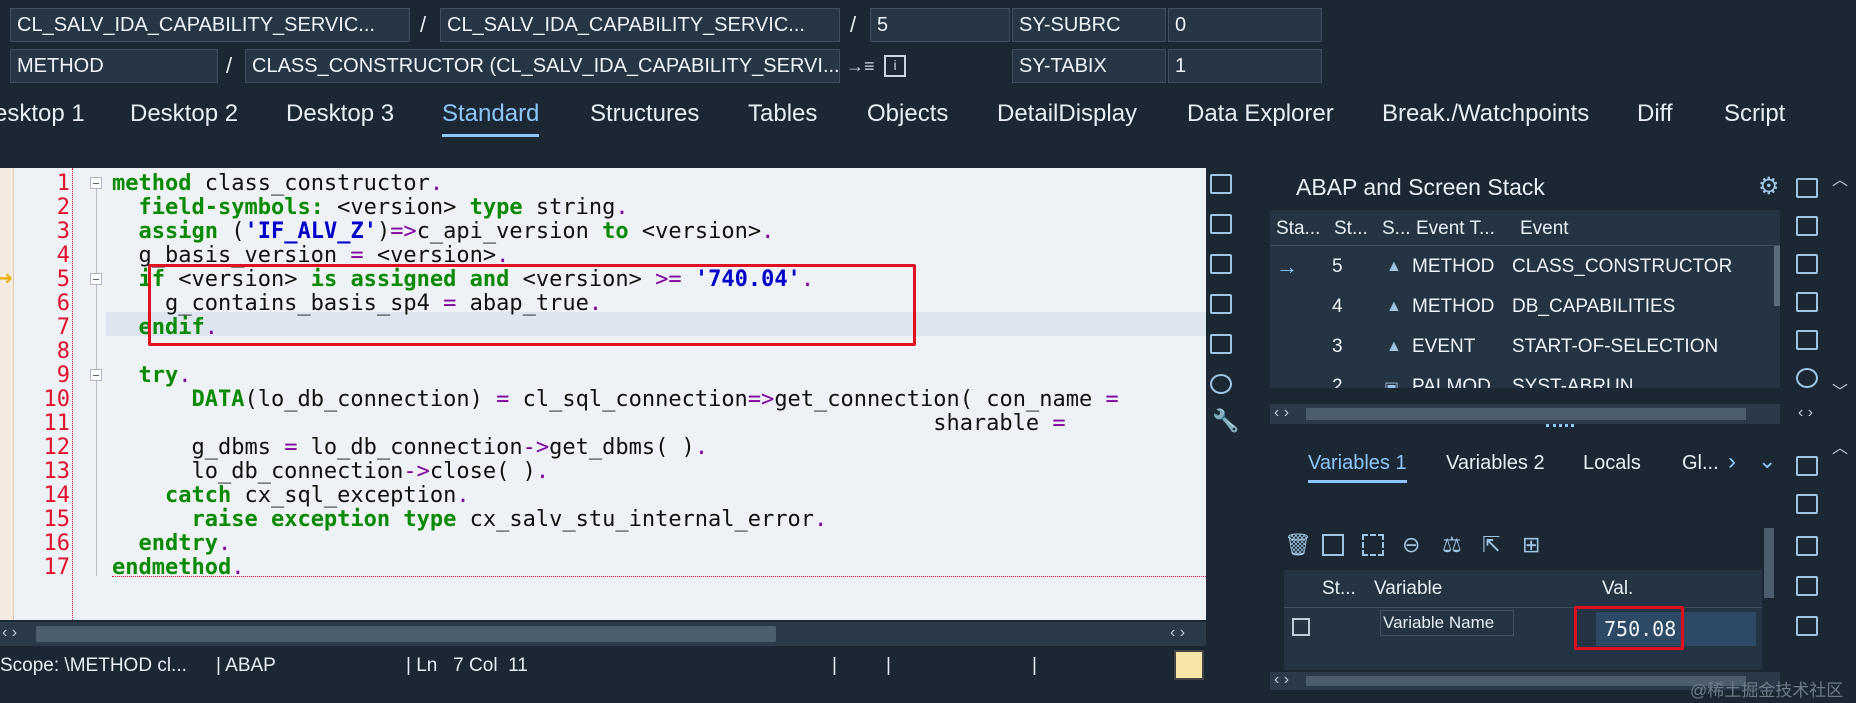  I want to click on line-number-field: 5, so click(940, 25).